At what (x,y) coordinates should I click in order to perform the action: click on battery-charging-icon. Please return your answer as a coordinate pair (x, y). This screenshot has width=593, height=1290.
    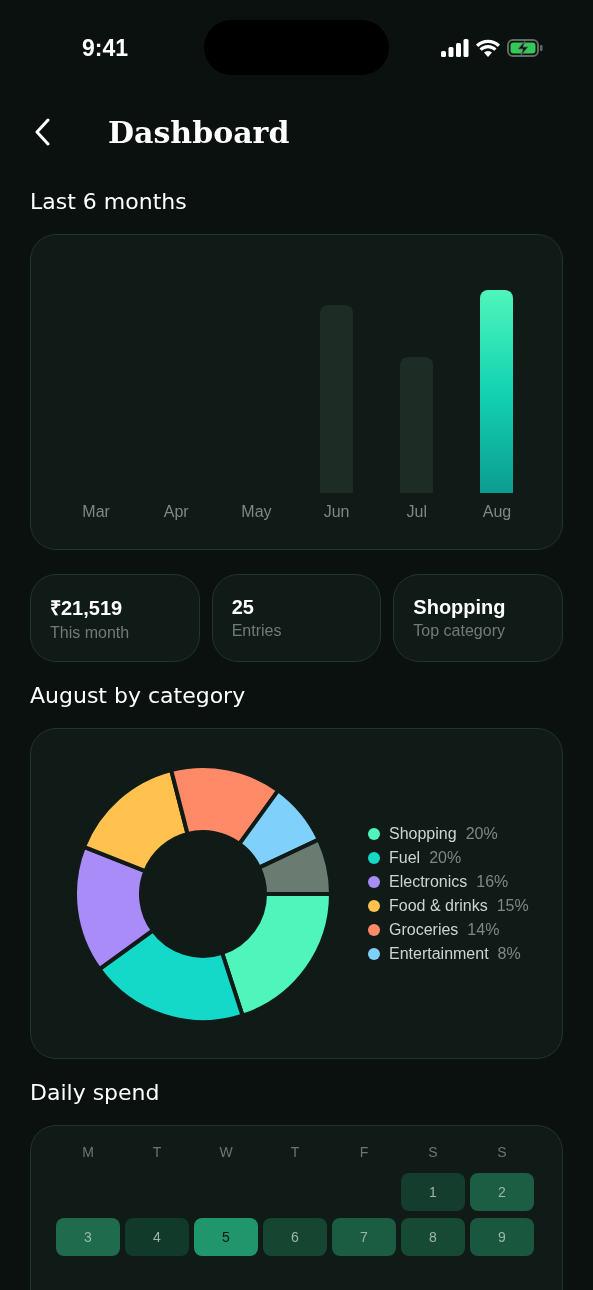
    Looking at the image, I should click on (525, 48).